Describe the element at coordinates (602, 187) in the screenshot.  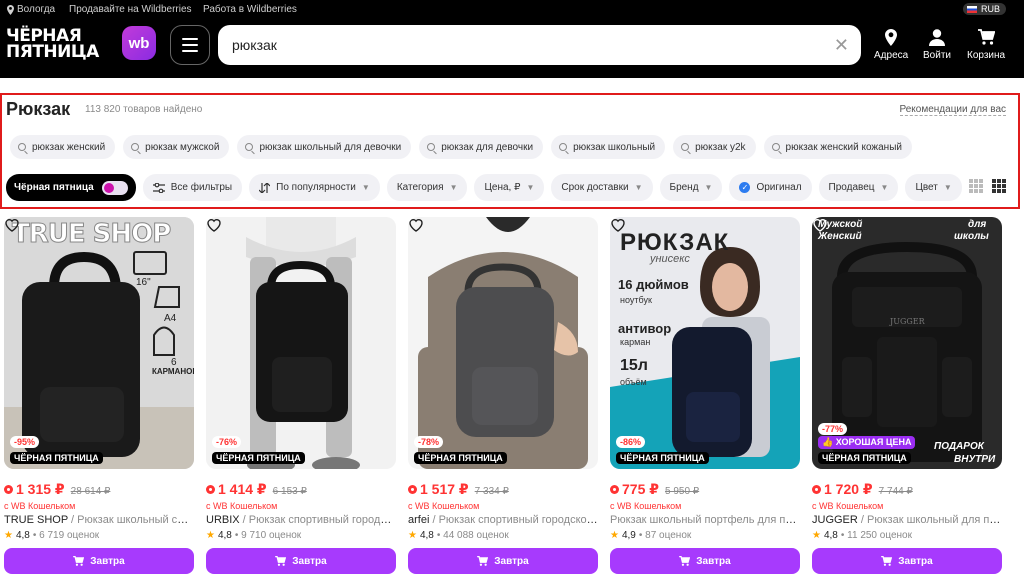
I see `delivery-filter: Срок доставки ▼` at that location.